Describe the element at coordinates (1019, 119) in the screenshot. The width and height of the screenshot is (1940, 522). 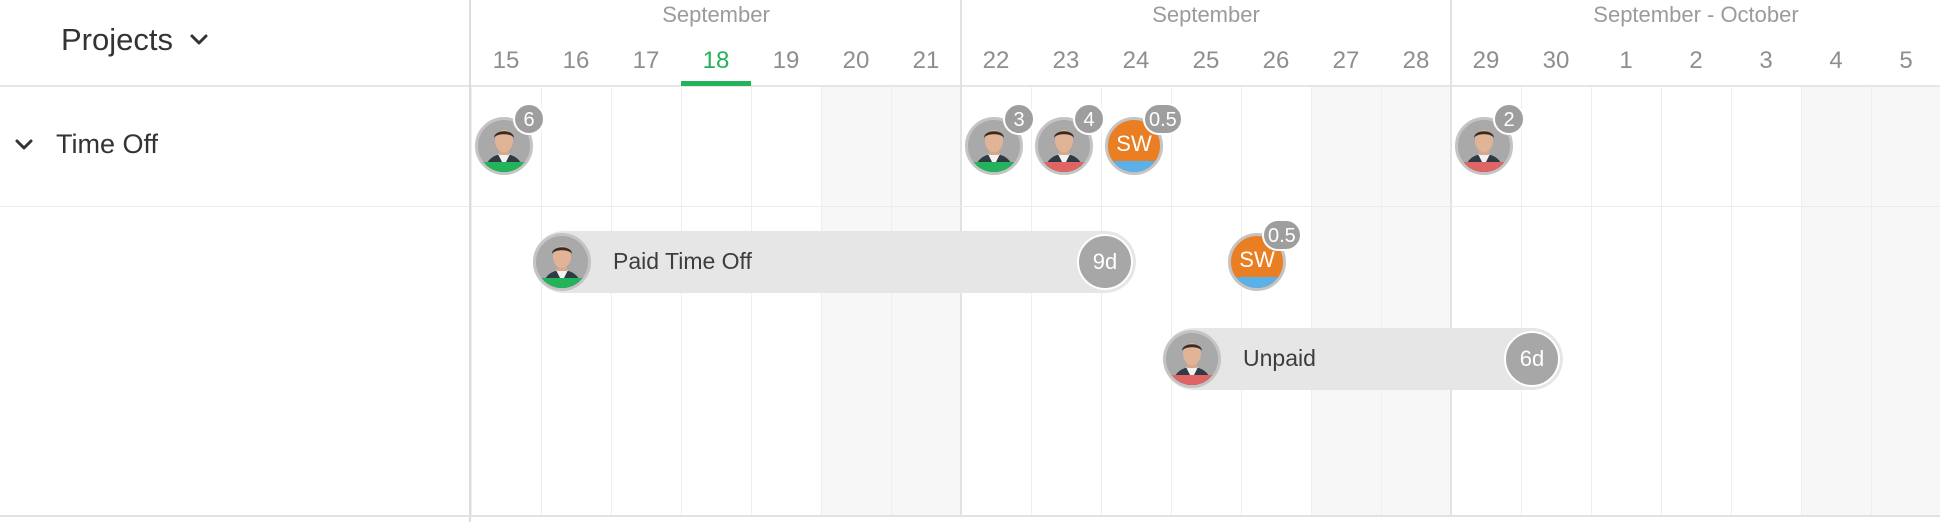
I see `count-badge: 3` at that location.